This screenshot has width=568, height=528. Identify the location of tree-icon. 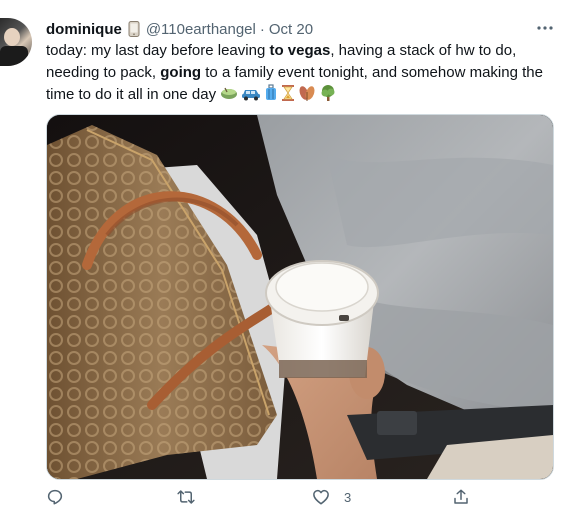
(328, 93).